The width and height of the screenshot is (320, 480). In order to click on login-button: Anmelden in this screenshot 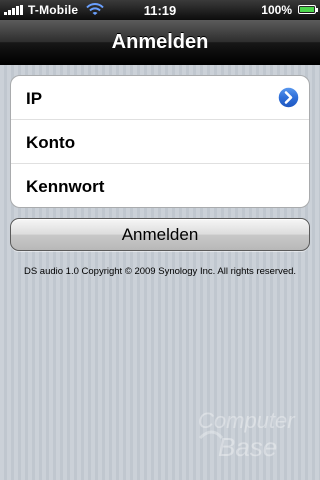, I will do `click(160, 234)`.